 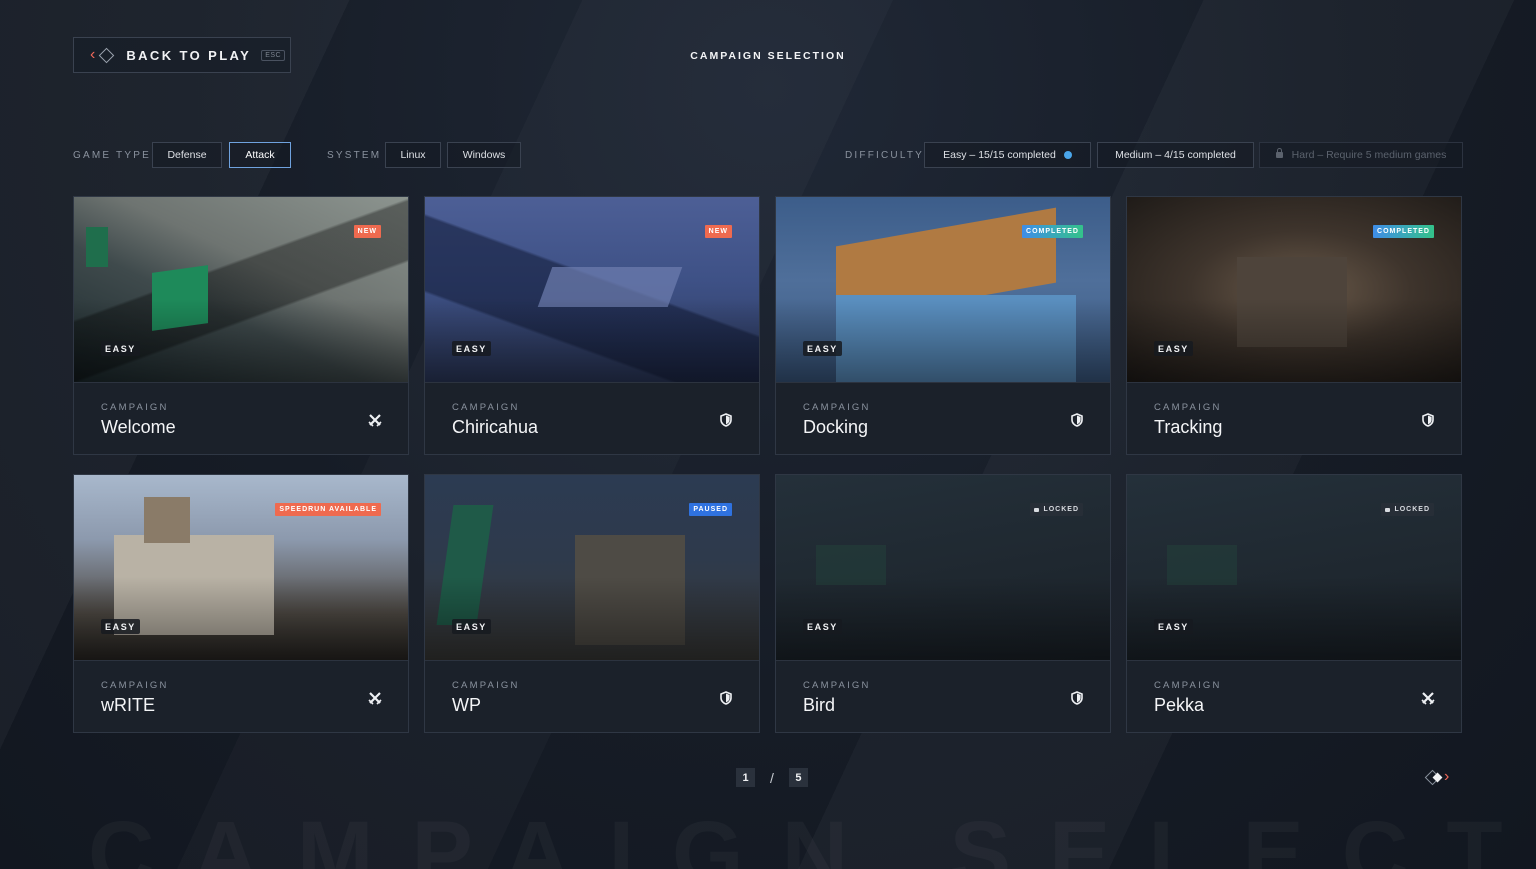 I want to click on difficulty-hard-chip: Hard – Require 5 medium games, so click(x=1361, y=155).